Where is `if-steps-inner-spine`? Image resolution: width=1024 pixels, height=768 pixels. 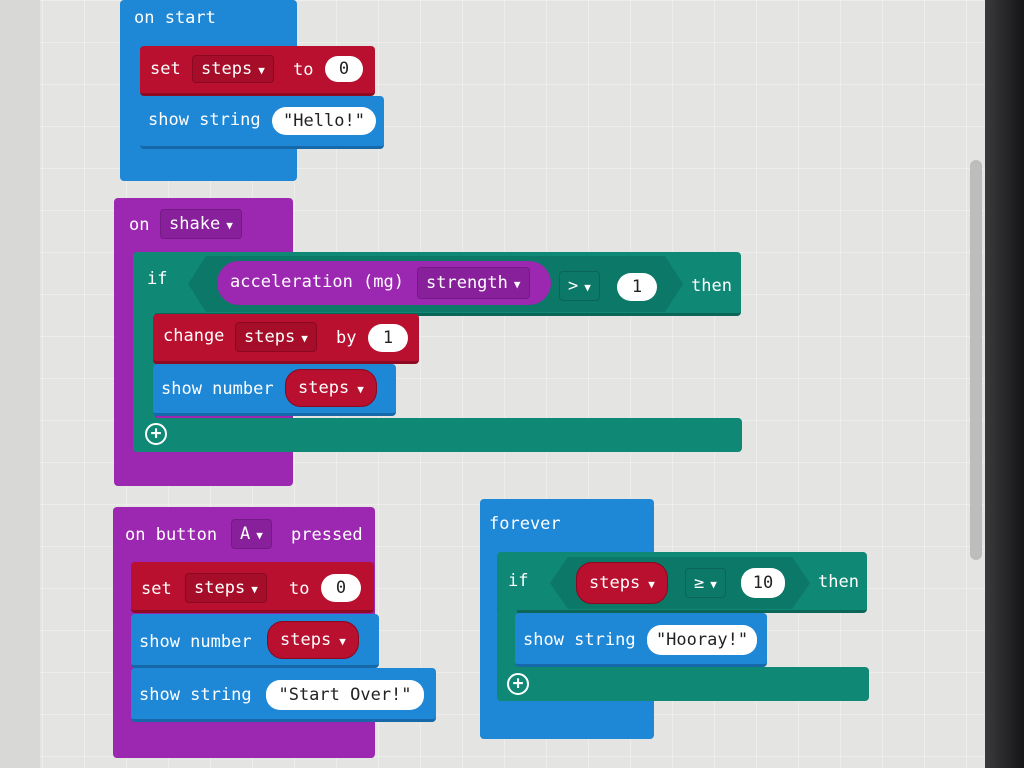 if-steps-inner-spine is located at coordinates (507, 640).